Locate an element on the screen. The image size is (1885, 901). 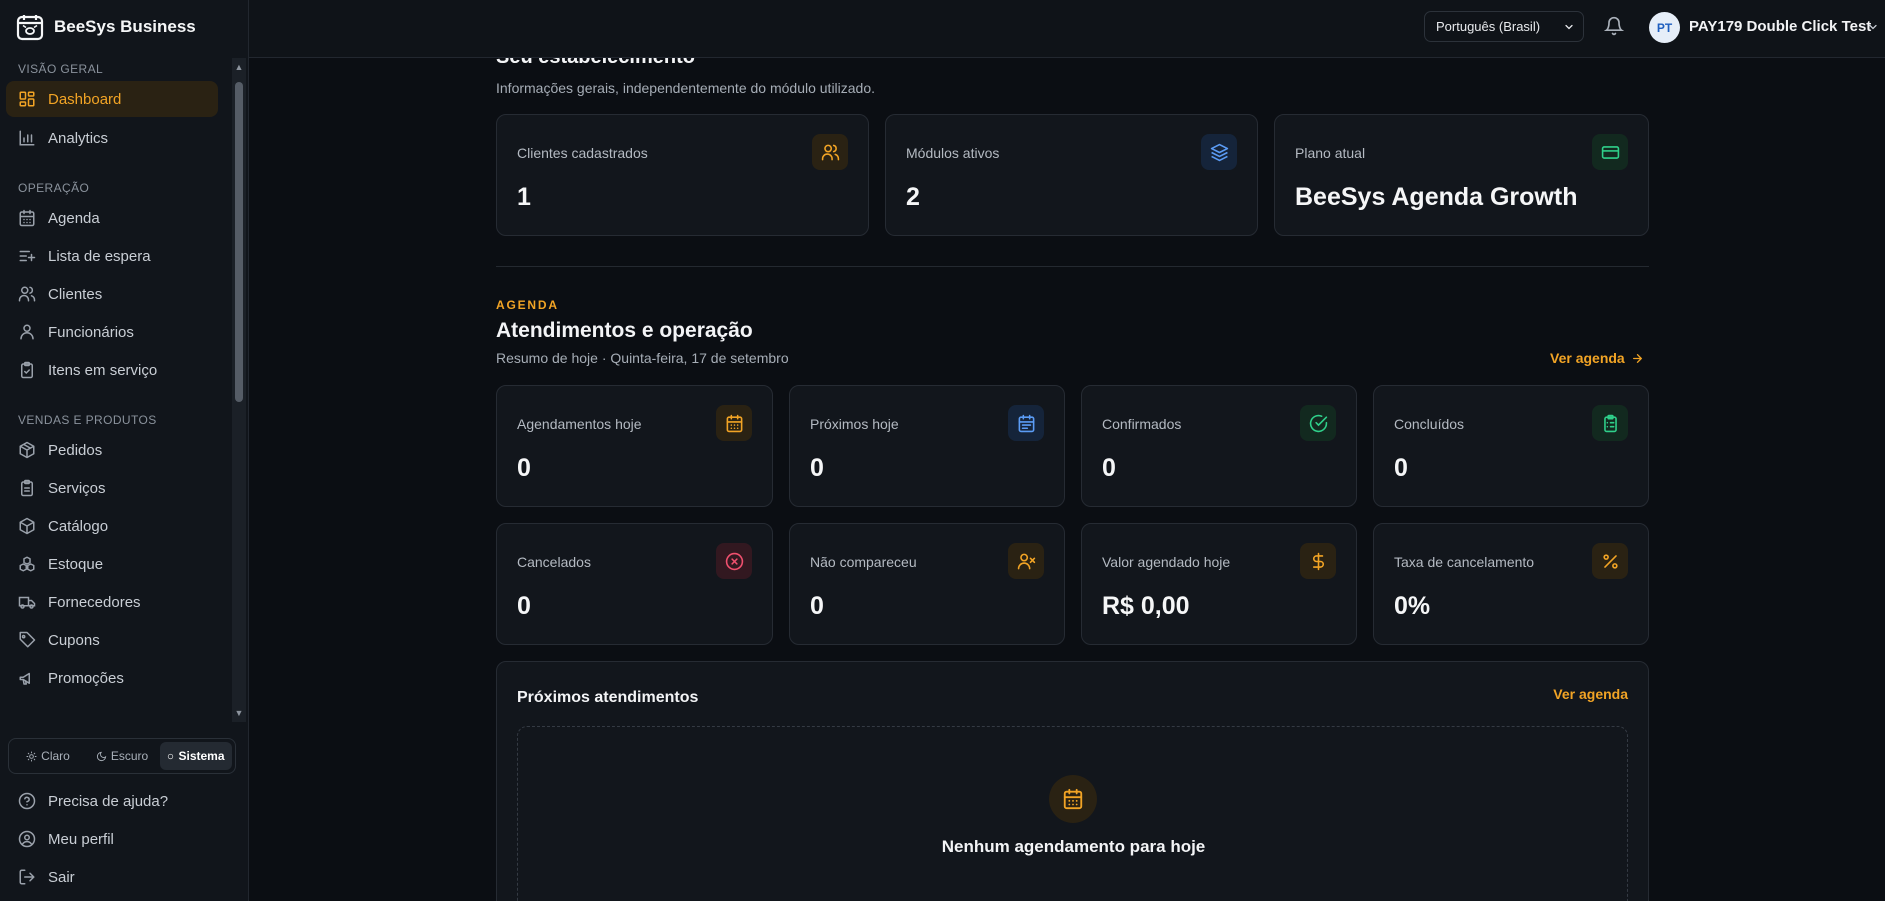
package-icon is located at coordinates (27, 450).